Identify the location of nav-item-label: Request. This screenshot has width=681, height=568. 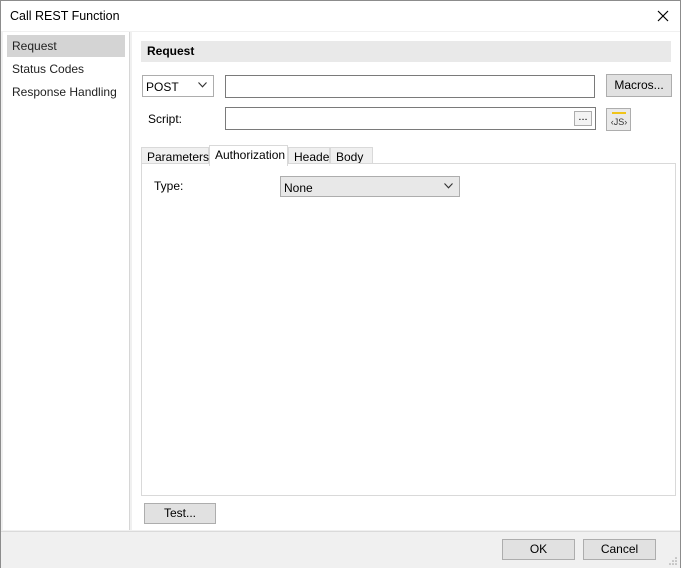
(34, 46).